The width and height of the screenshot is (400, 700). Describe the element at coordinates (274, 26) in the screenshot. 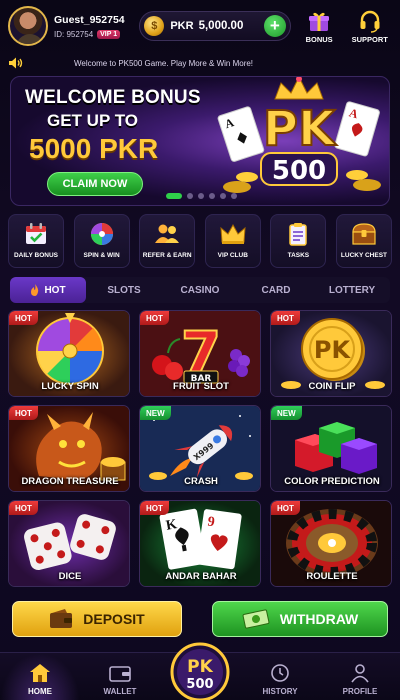

I see `add-funds-button: +` at that location.